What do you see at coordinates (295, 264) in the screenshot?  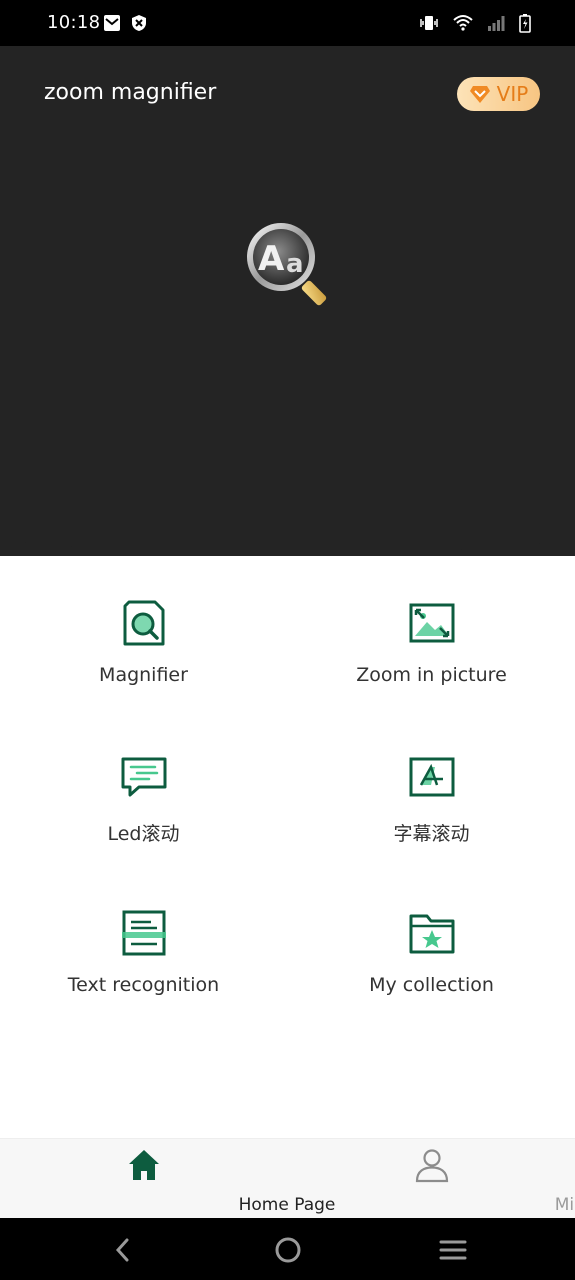 I see `svg-text: a` at bounding box center [295, 264].